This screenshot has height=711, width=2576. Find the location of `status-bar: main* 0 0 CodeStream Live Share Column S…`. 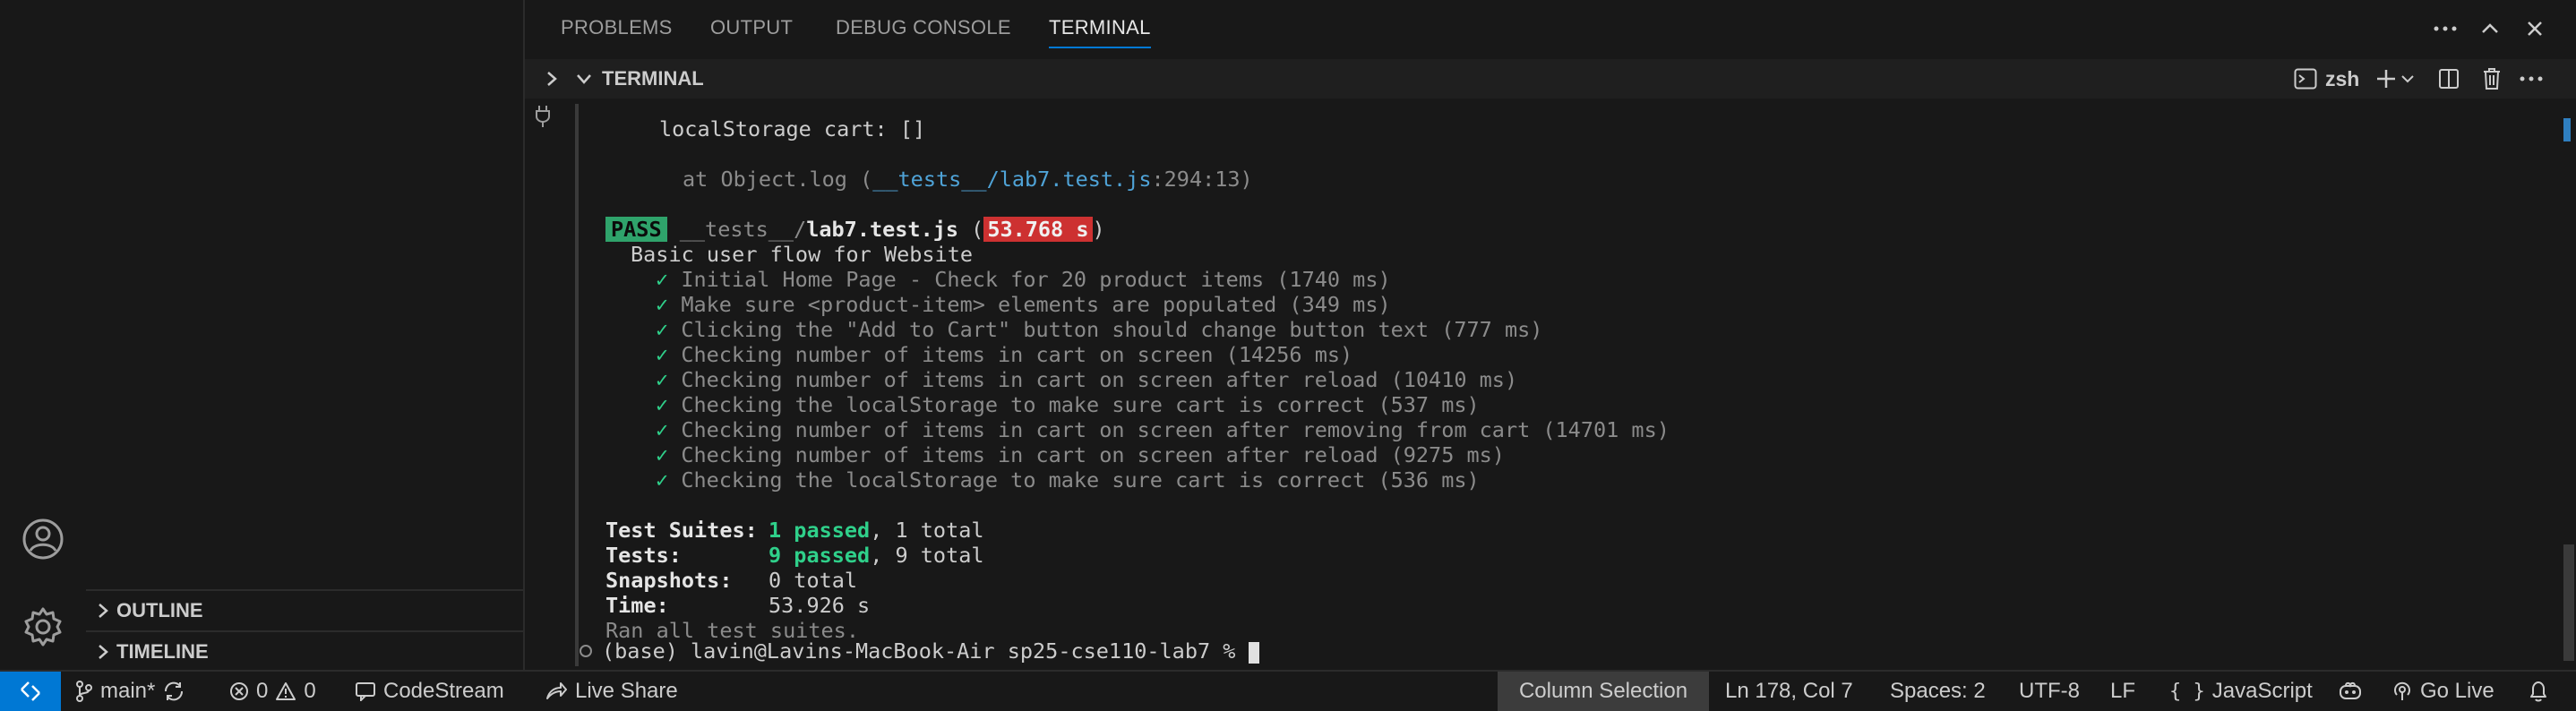

status-bar: main* 0 0 CodeStream Live Share Column S… is located at coordinates (1288, 690).